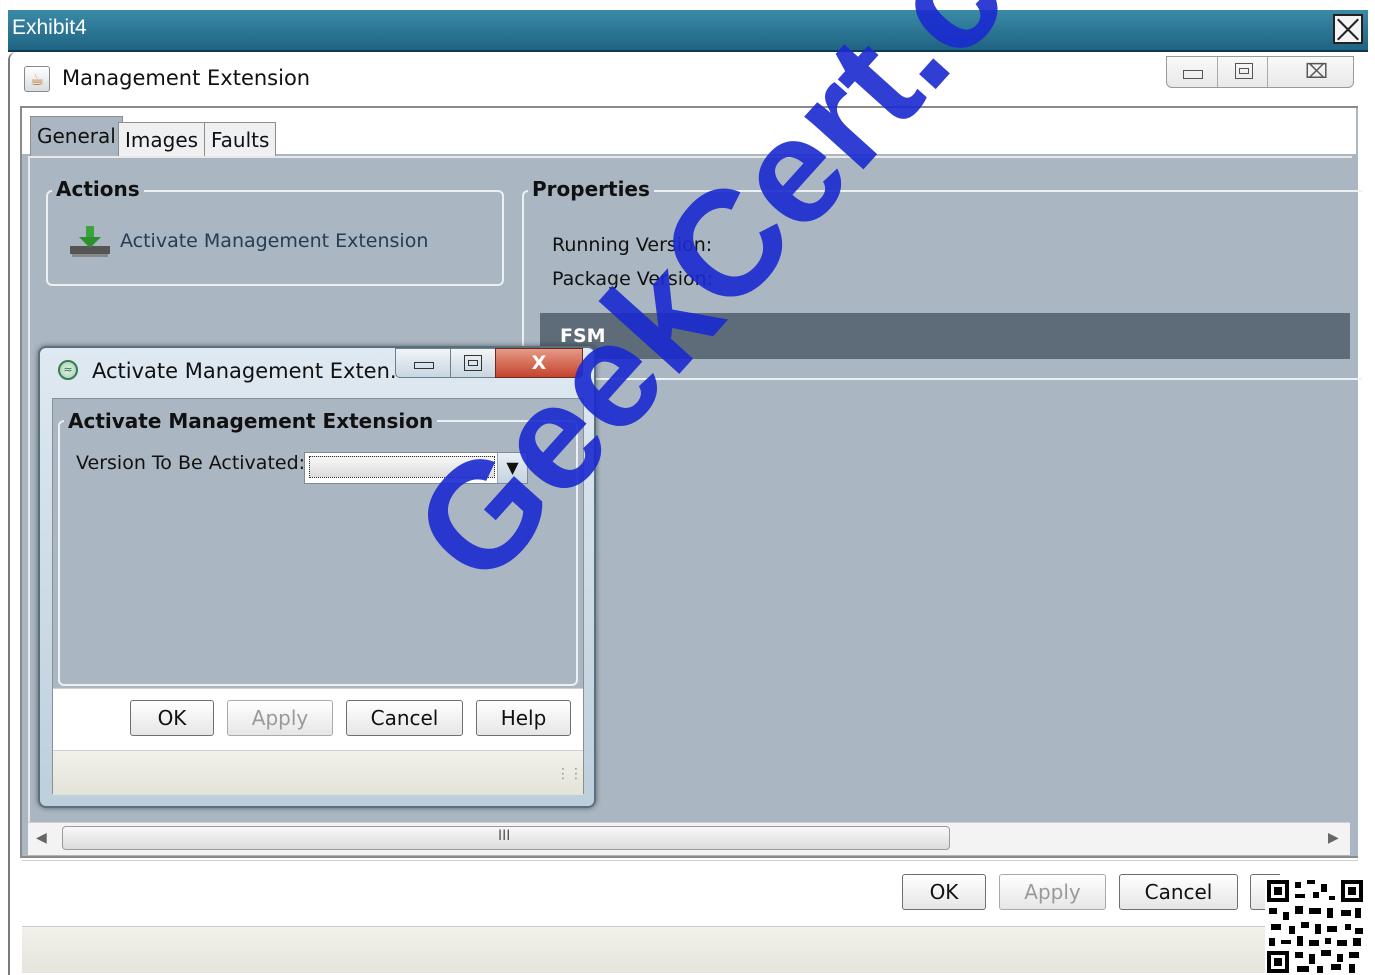 The width and height of the screenshot is (1375, 975). I want to click on activate-management-extension-link: Activate Management Extension, so click(274, 241).